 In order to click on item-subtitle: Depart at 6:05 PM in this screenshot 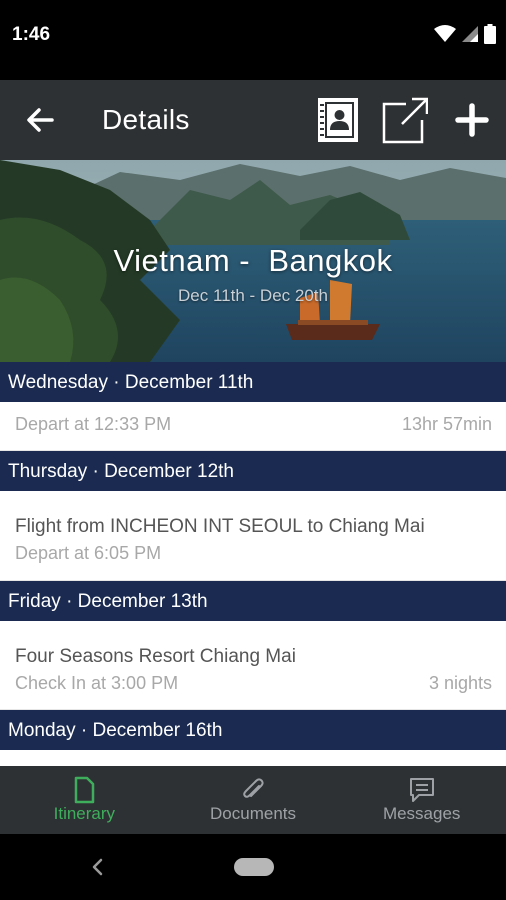, I will do `click(88, 553)`.